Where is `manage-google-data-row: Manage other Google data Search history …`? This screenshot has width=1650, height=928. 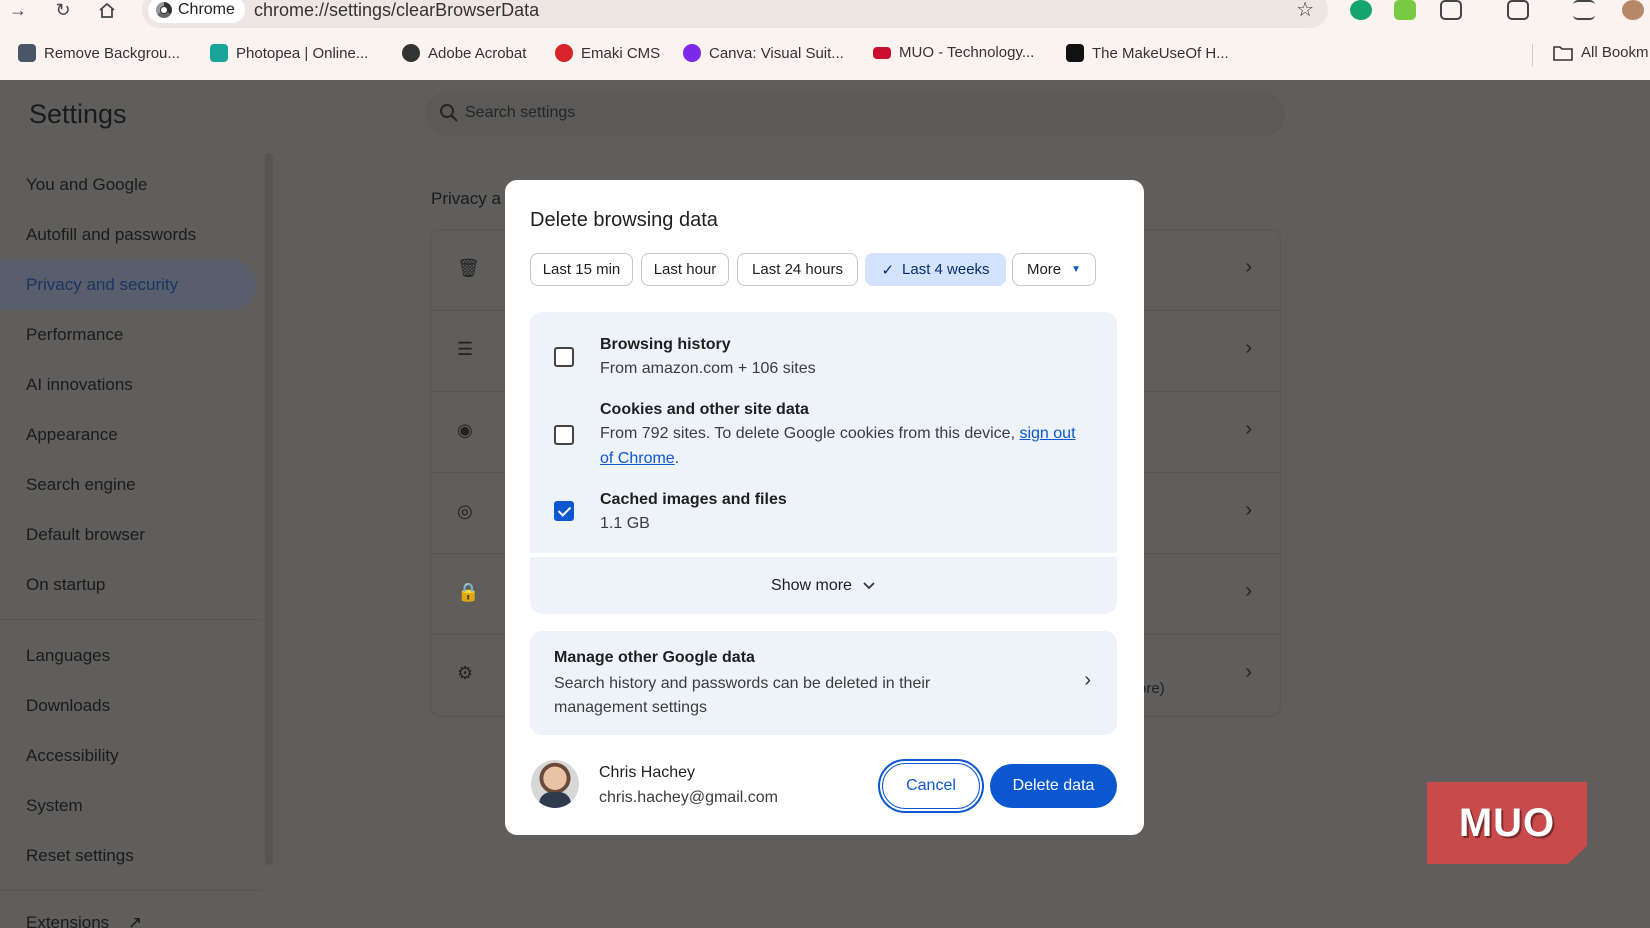
manage-google-data-row: Manage other Google data Search history … is located at coordinates (823, 683).